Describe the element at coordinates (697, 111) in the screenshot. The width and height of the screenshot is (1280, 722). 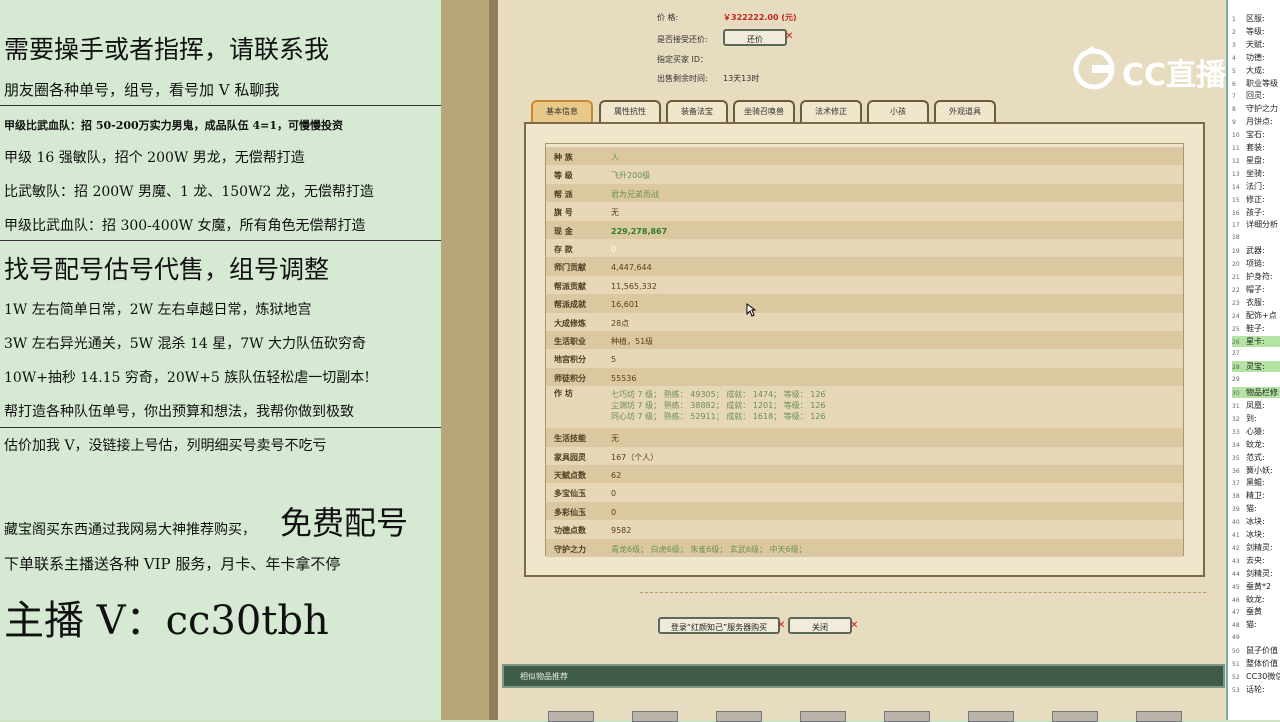
I see `tab-equipment: 装备法宝` at that location.